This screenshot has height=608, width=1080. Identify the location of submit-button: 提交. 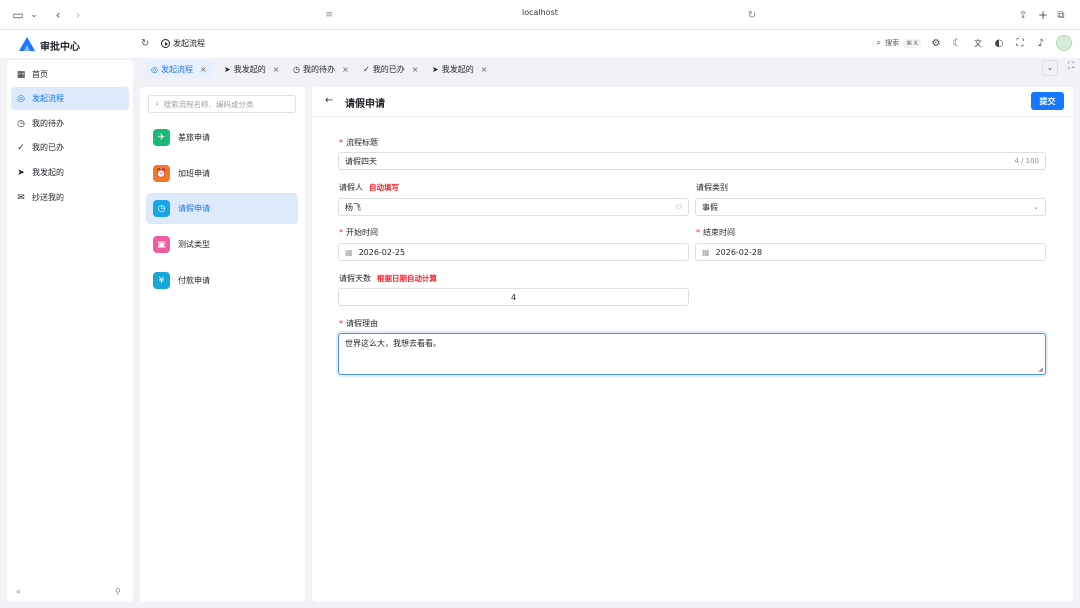
(1047, 101).